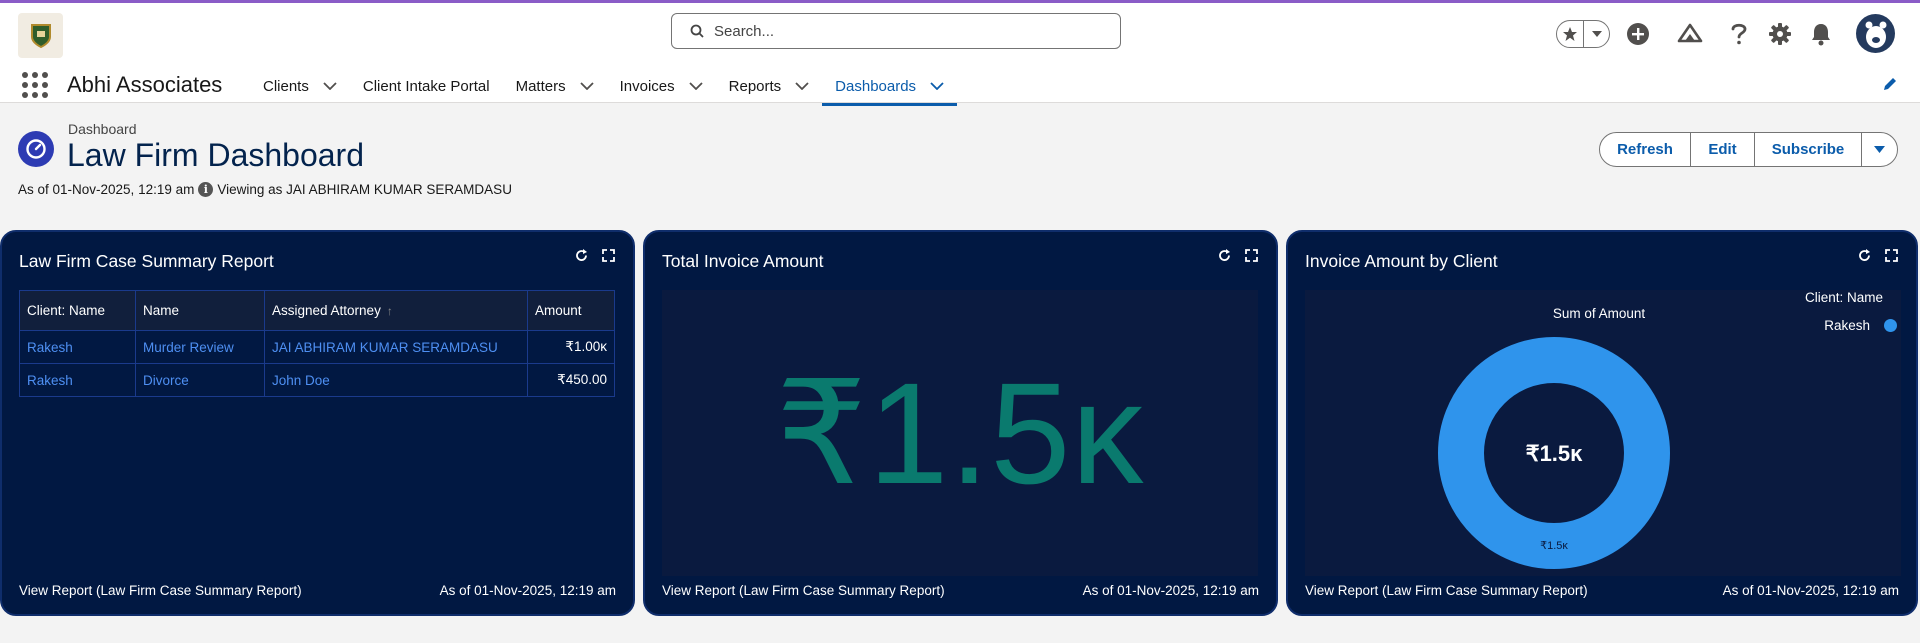 This screenshot has height=643, width=1920. What do you see at coordinates (571, 310) in the screenshot?
I see `column-header-amount: Amount` at bounding box center [571, 310].